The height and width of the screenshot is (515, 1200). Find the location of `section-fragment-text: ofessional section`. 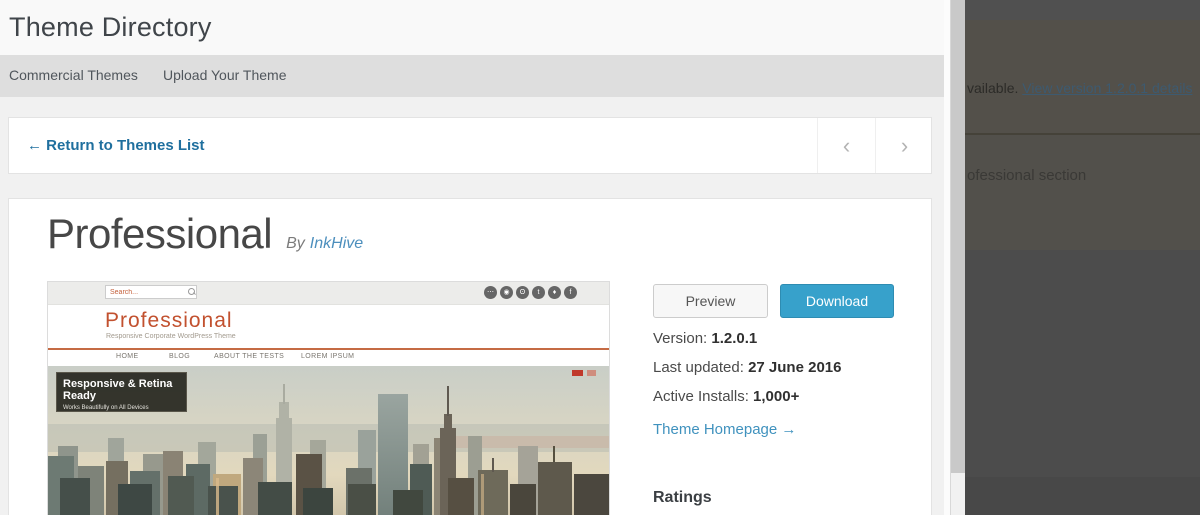

section-fragment-text: ofessional section is located at coordinates (1027, 175).